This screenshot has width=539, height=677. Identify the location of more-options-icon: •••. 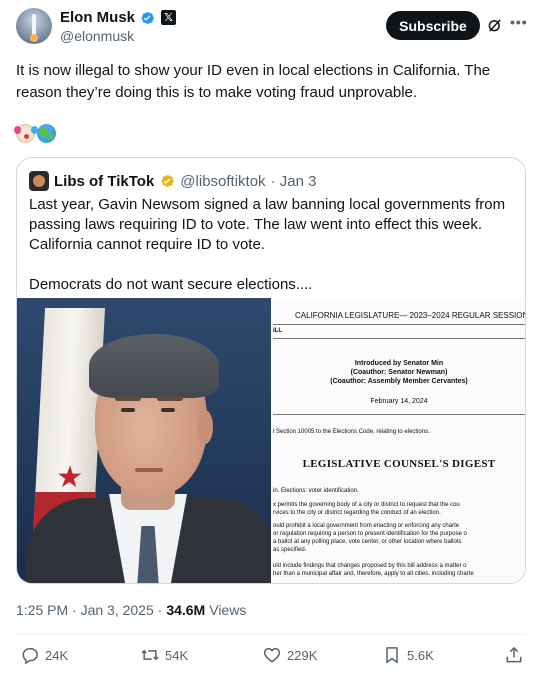
(520, 24).